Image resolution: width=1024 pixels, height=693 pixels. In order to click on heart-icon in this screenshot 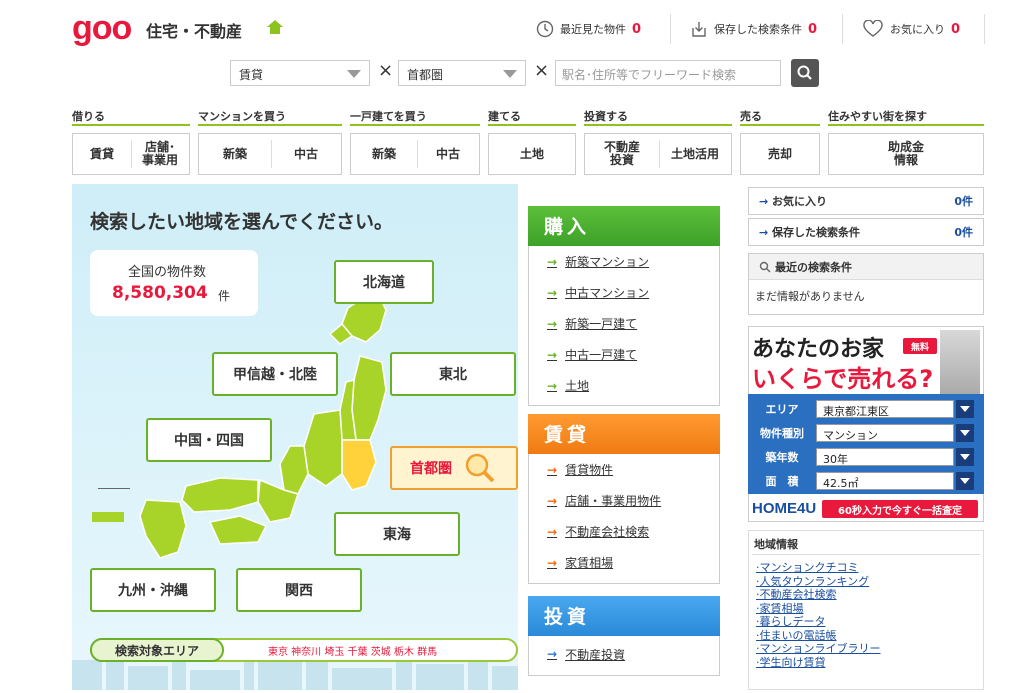, I will do `click(873, 28)`.